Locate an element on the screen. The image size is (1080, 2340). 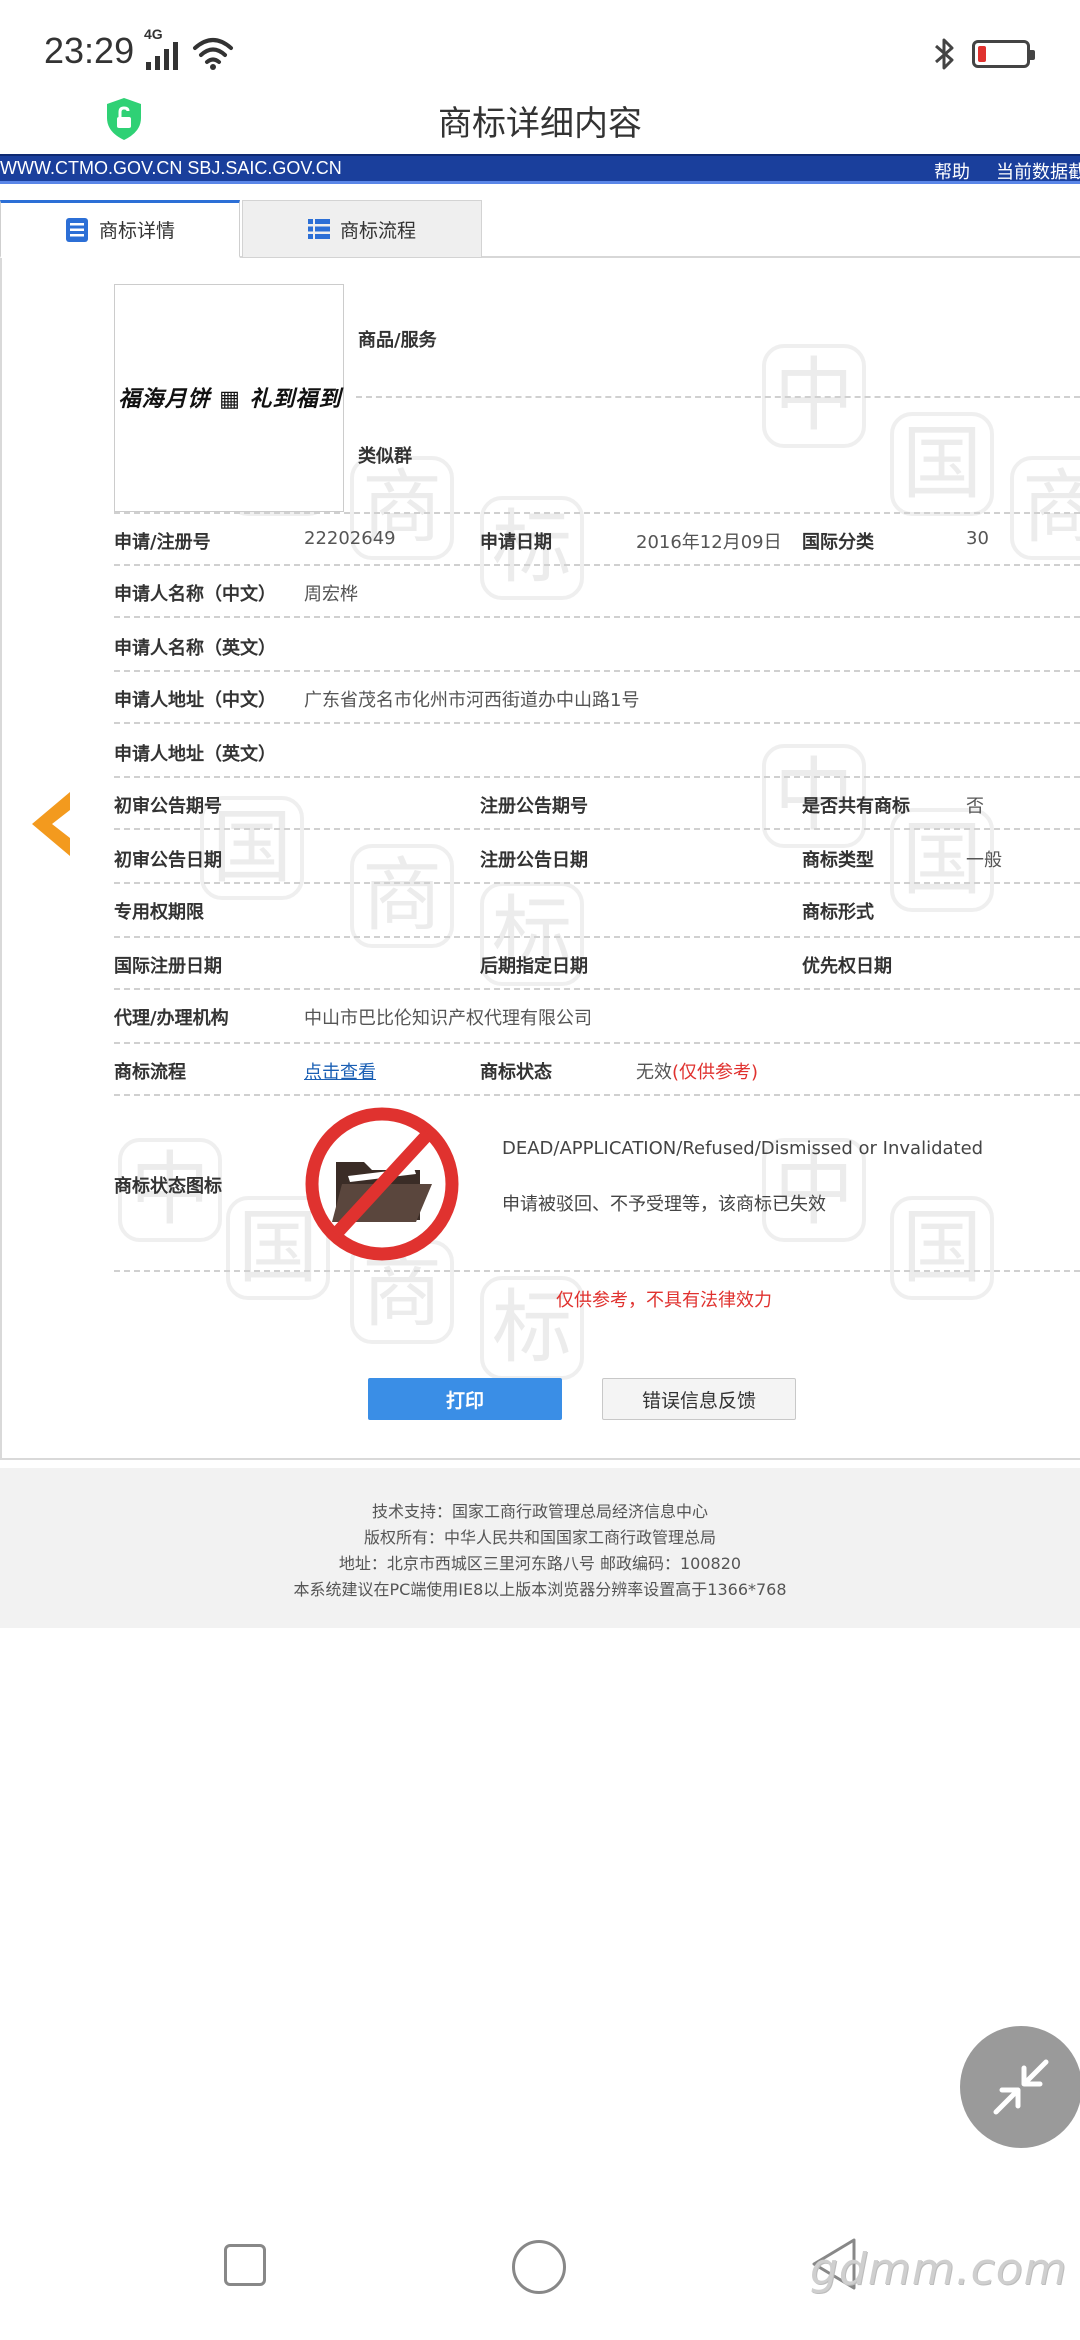
help-link: 帮助 is located at coordinates (952, 172).